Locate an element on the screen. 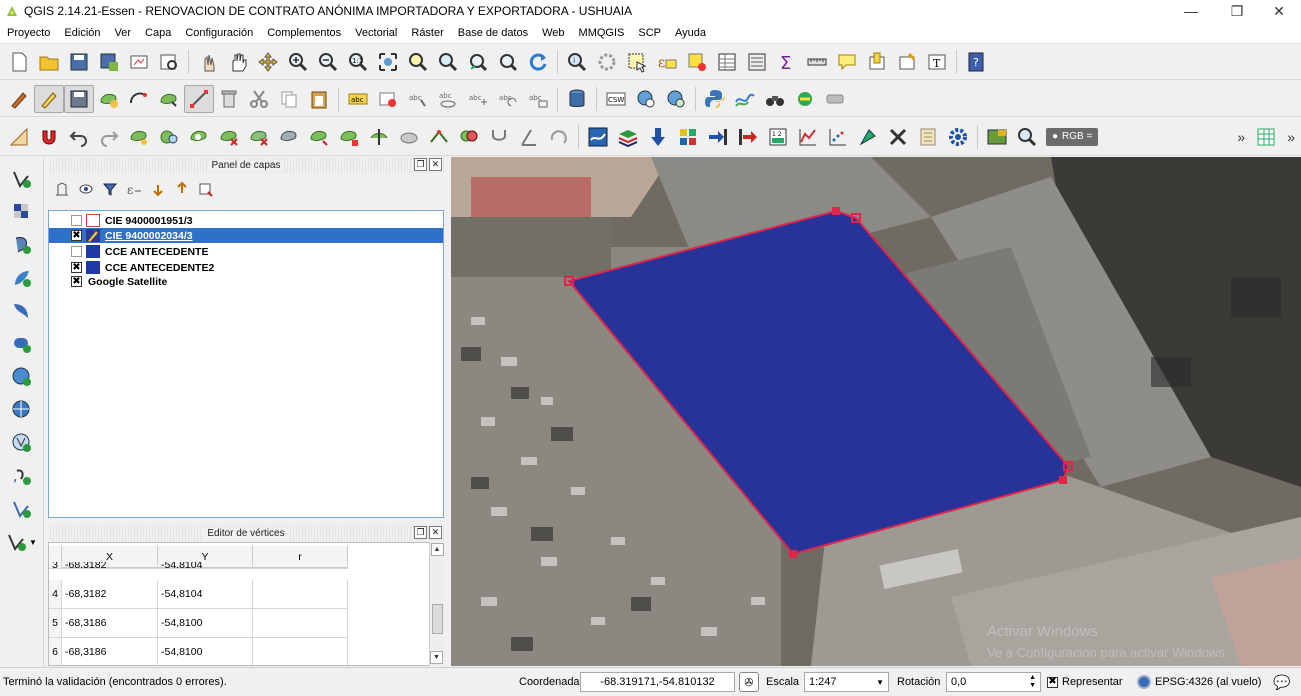 This screenshot has height=696, width=1301. vertex-marker is located at coordinates (836, 211).